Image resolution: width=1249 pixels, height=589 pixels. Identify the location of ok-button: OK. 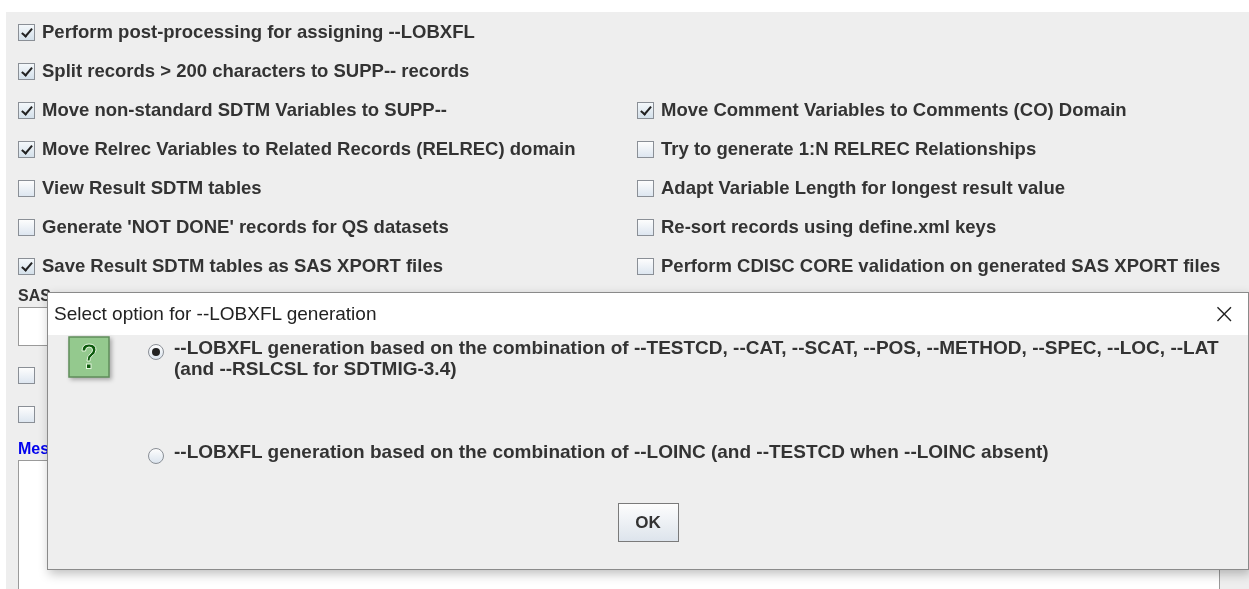
(648, 522).